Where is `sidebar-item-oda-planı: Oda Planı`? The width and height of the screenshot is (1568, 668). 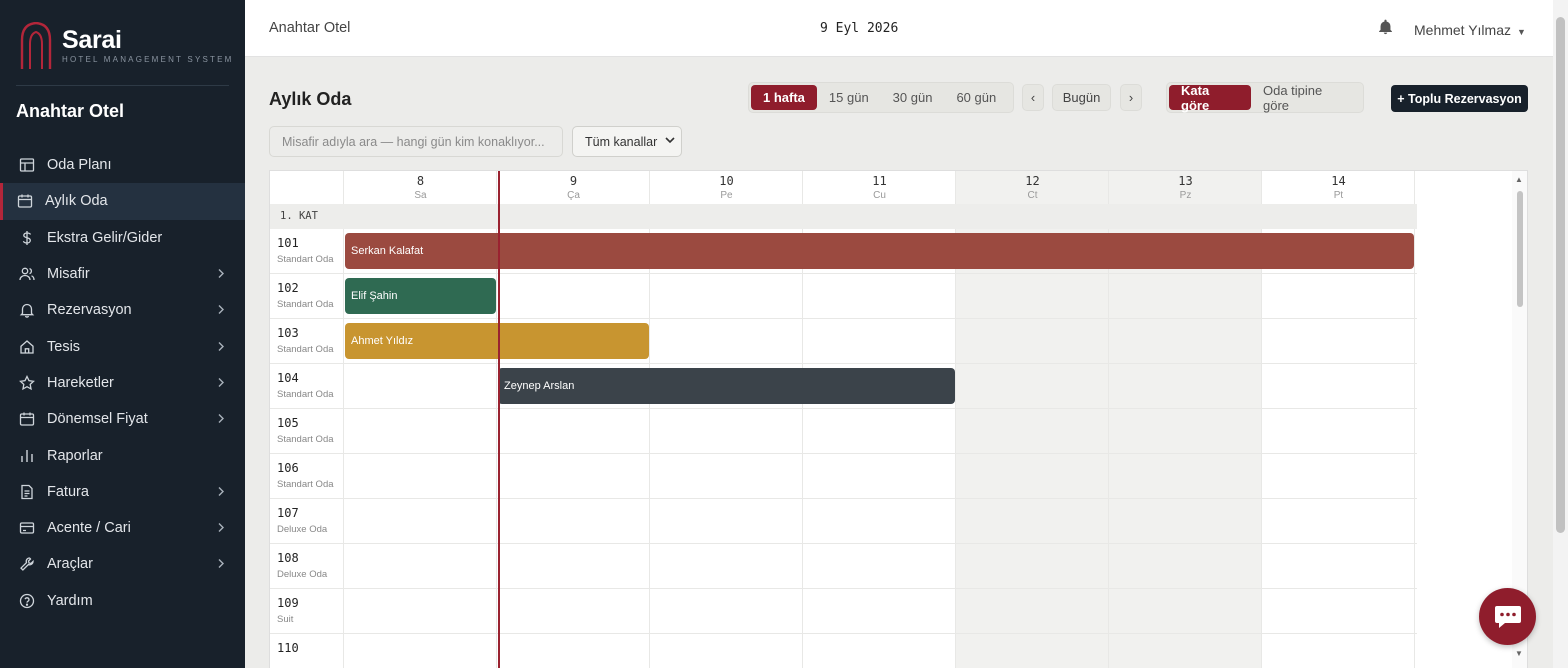 sidebar-item-oda-planı: Oda Planı is located at coordinates (122, 165).